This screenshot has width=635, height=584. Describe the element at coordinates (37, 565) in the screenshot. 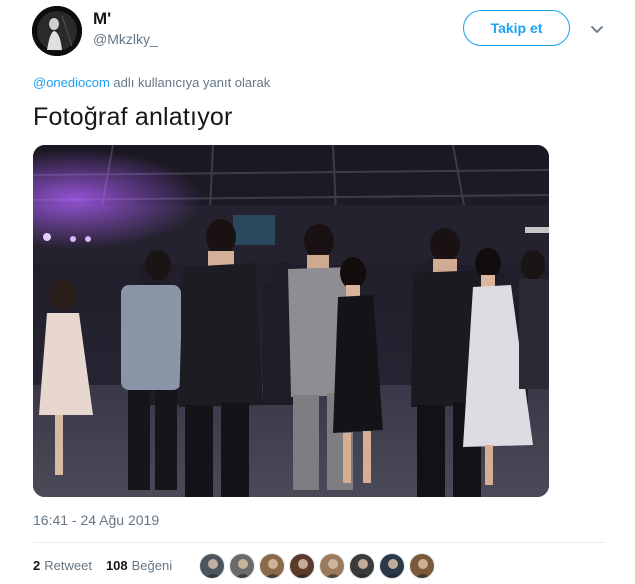

I see `retweet-count: 2` at that location.